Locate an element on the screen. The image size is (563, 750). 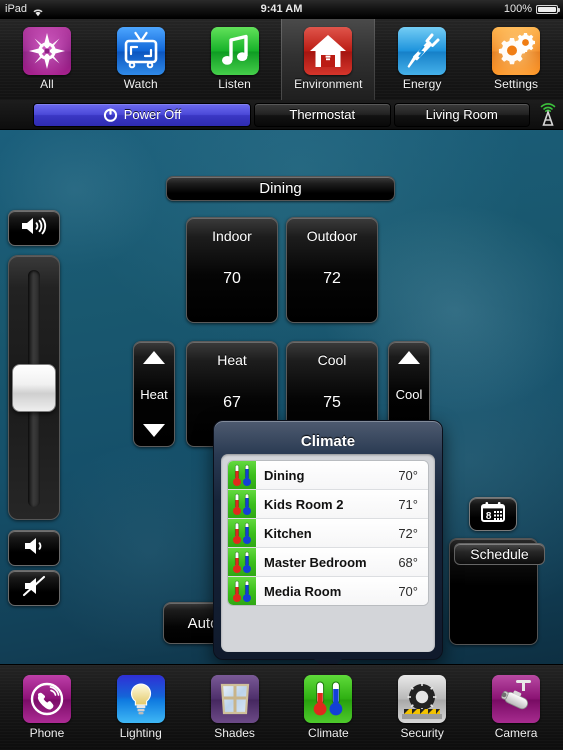
outdoor-temperature-box: Outdoor 72 is located at coordinates (332, 270).